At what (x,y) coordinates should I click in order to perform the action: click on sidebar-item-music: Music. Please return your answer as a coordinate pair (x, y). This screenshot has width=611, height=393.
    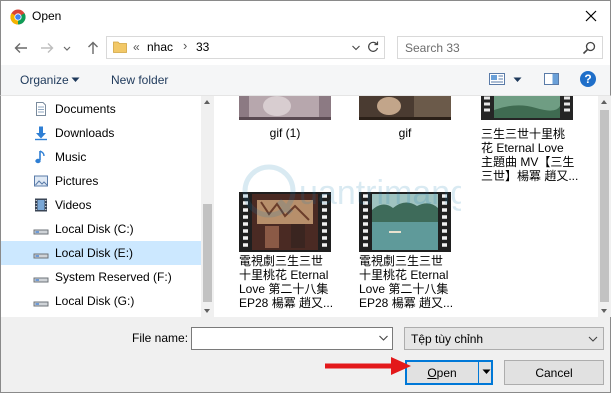
    Looking at the image, I should click on (101, 157).